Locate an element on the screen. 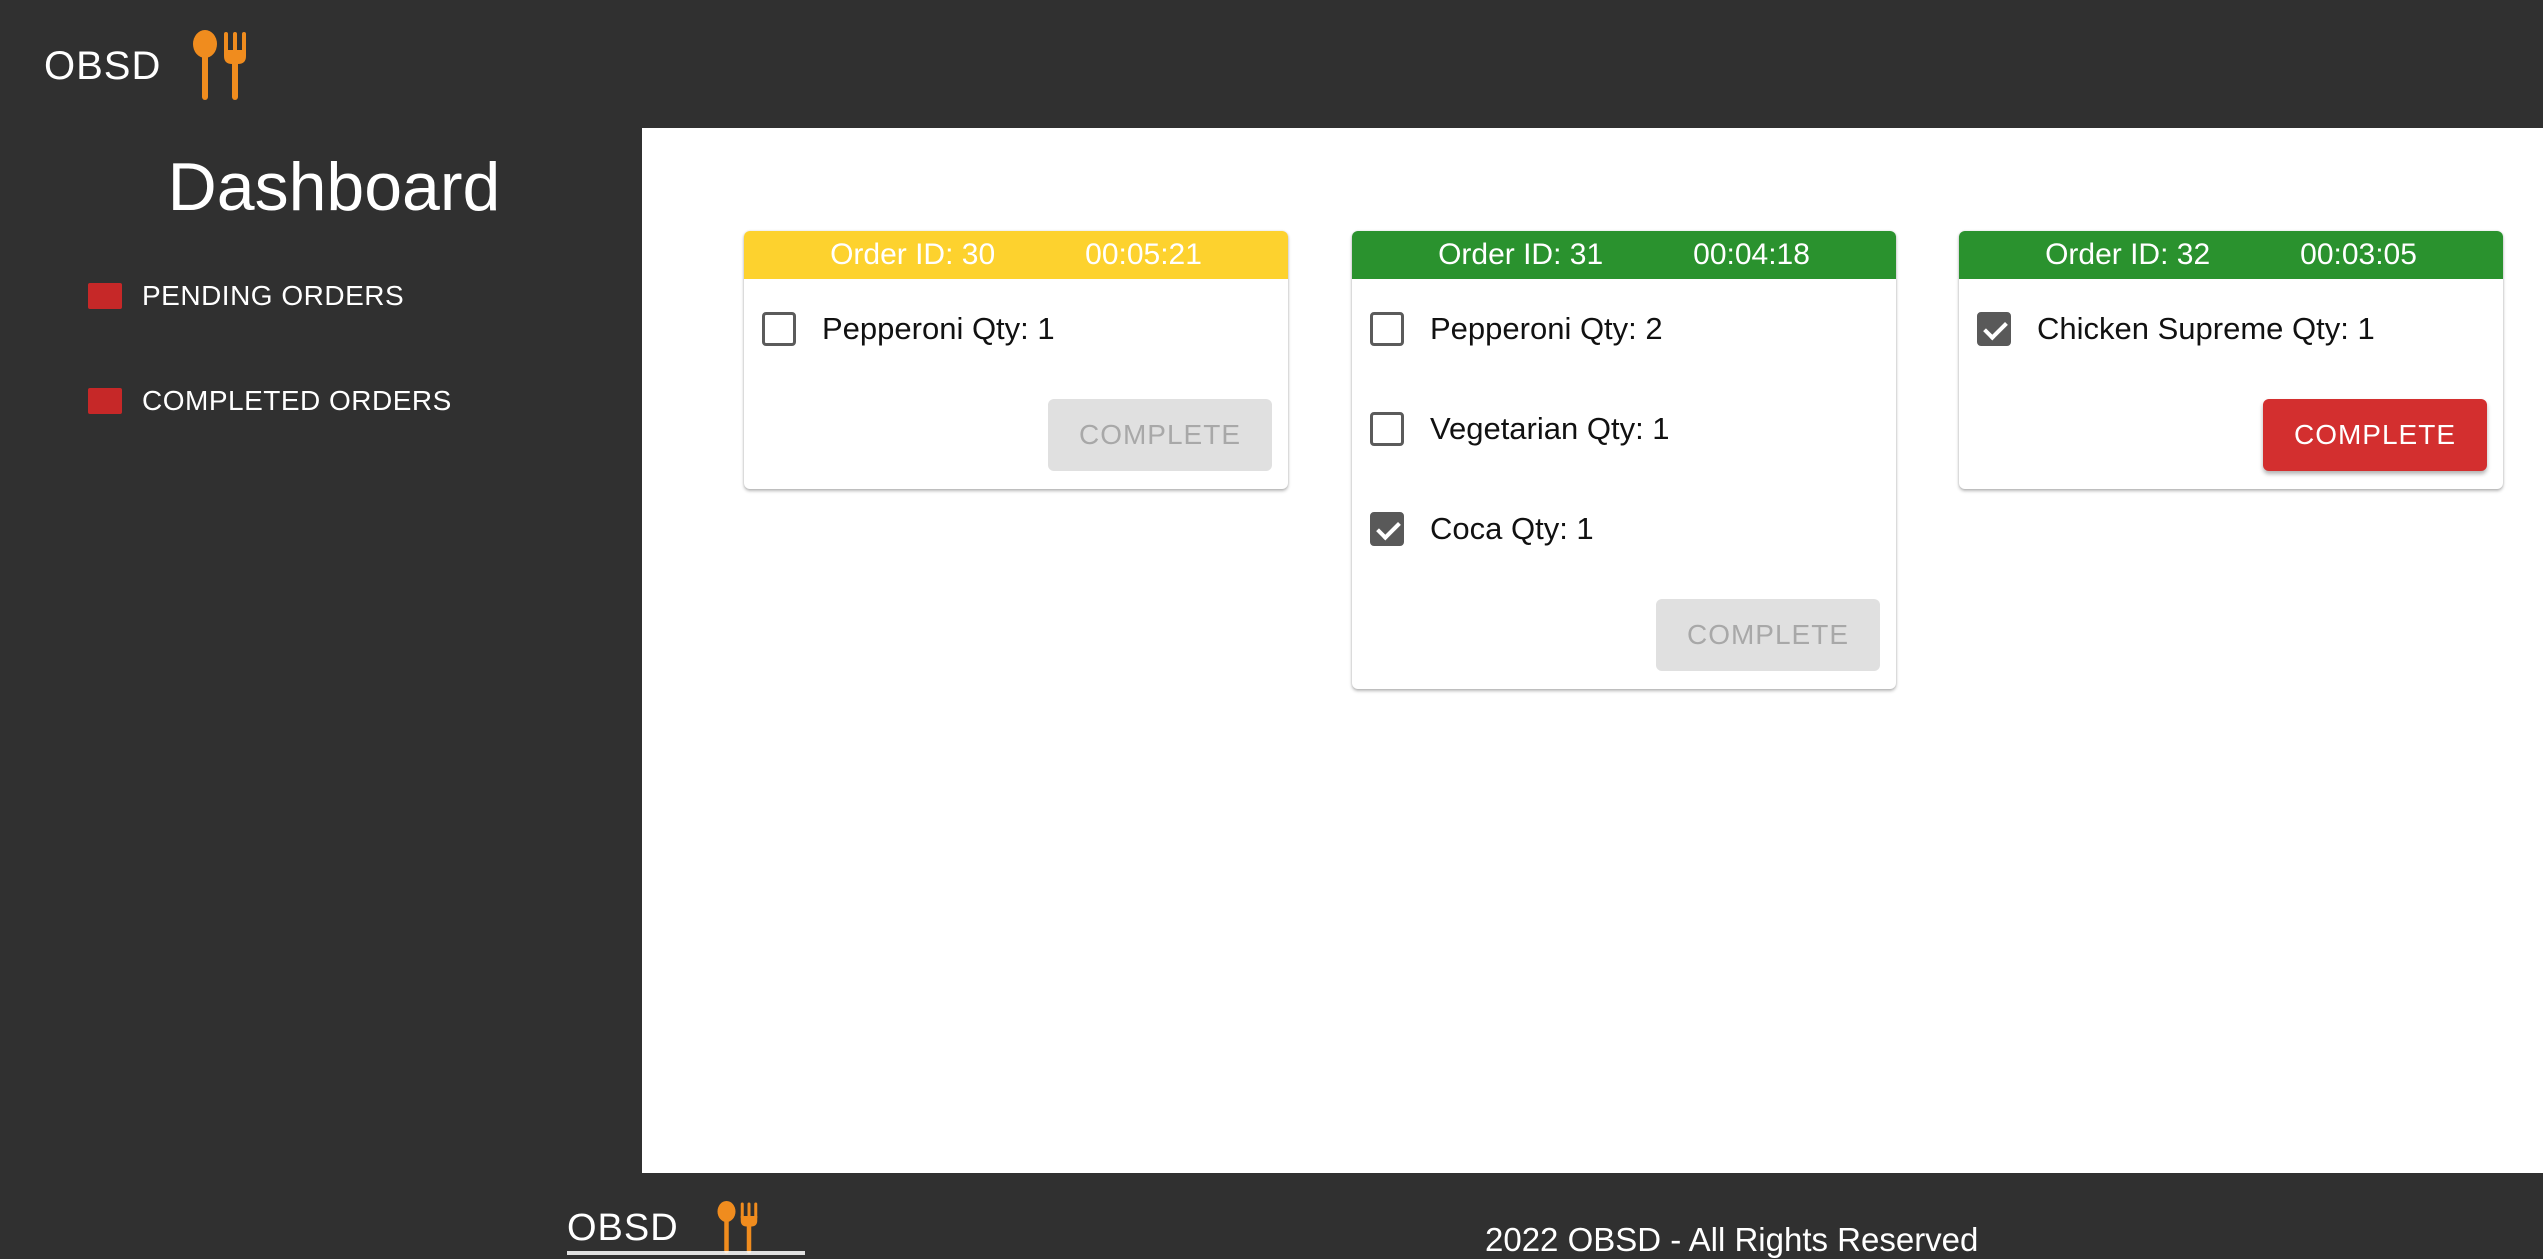 This screenshot has height=1259, width=2543. order-item: Vegetarian Qty: 1 is located at coordinates (1624, 429).